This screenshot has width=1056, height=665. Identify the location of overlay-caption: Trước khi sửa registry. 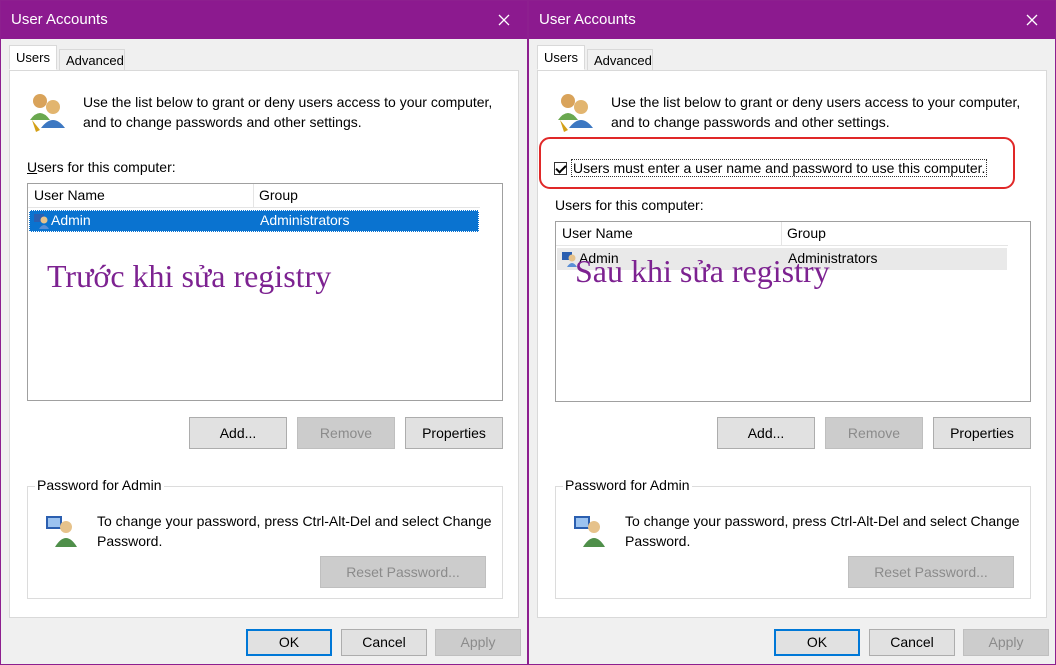
(189, 276).